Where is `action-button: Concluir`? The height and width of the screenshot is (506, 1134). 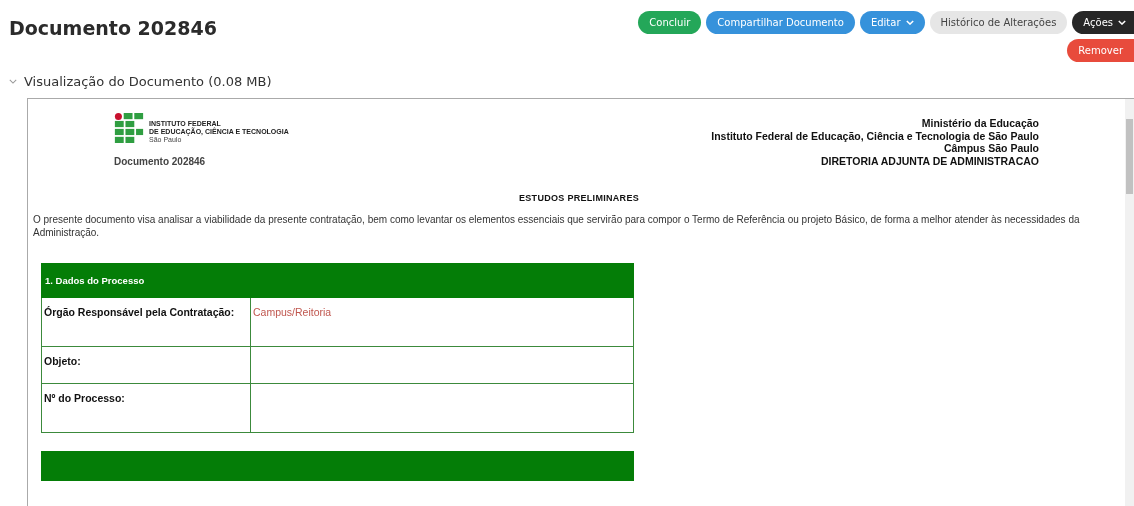
action-button: Concluir is located at coordinates (670, 22).